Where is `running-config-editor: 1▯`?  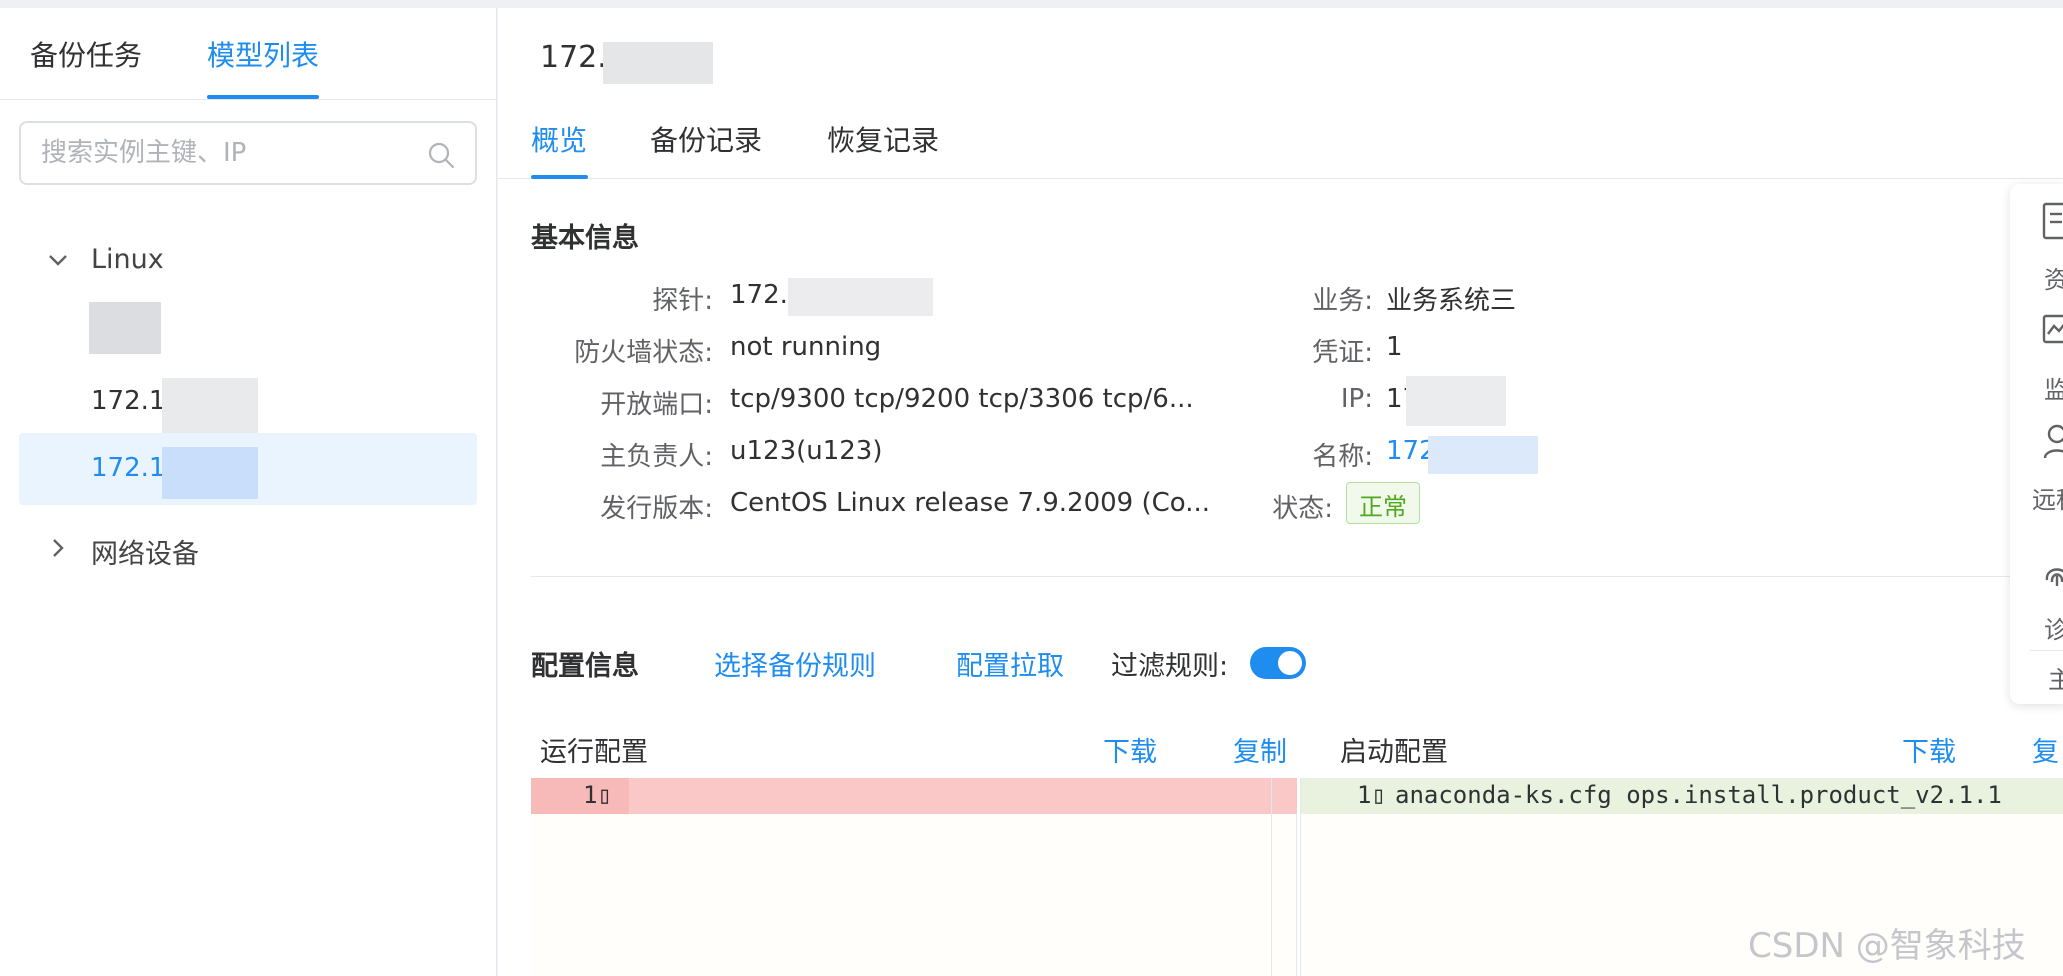 running-config-editor: 1▯ is located at coordinates (914, 877).